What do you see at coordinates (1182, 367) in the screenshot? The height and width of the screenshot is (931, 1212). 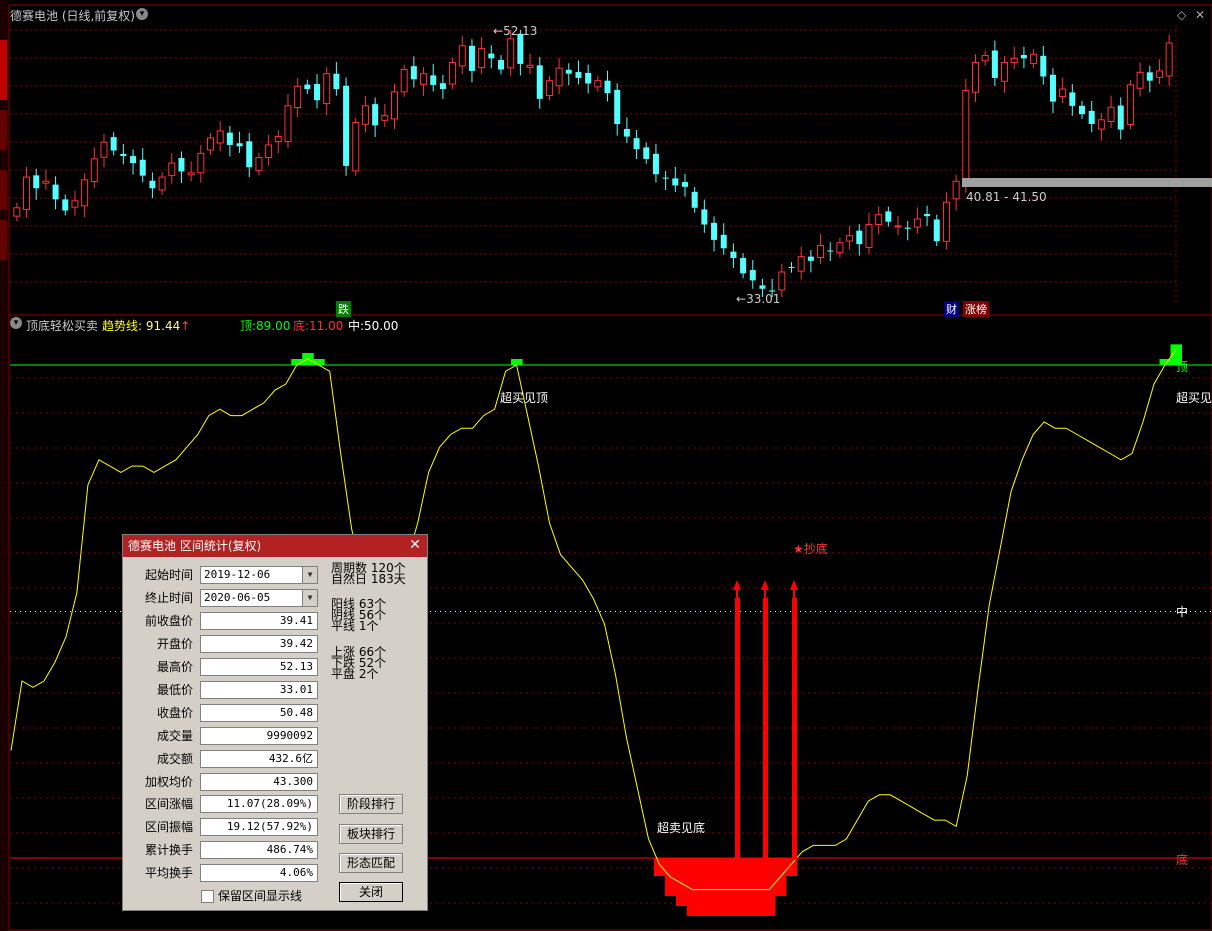 I see `right-top-label: 顶` at bounding box center [1182, 367].